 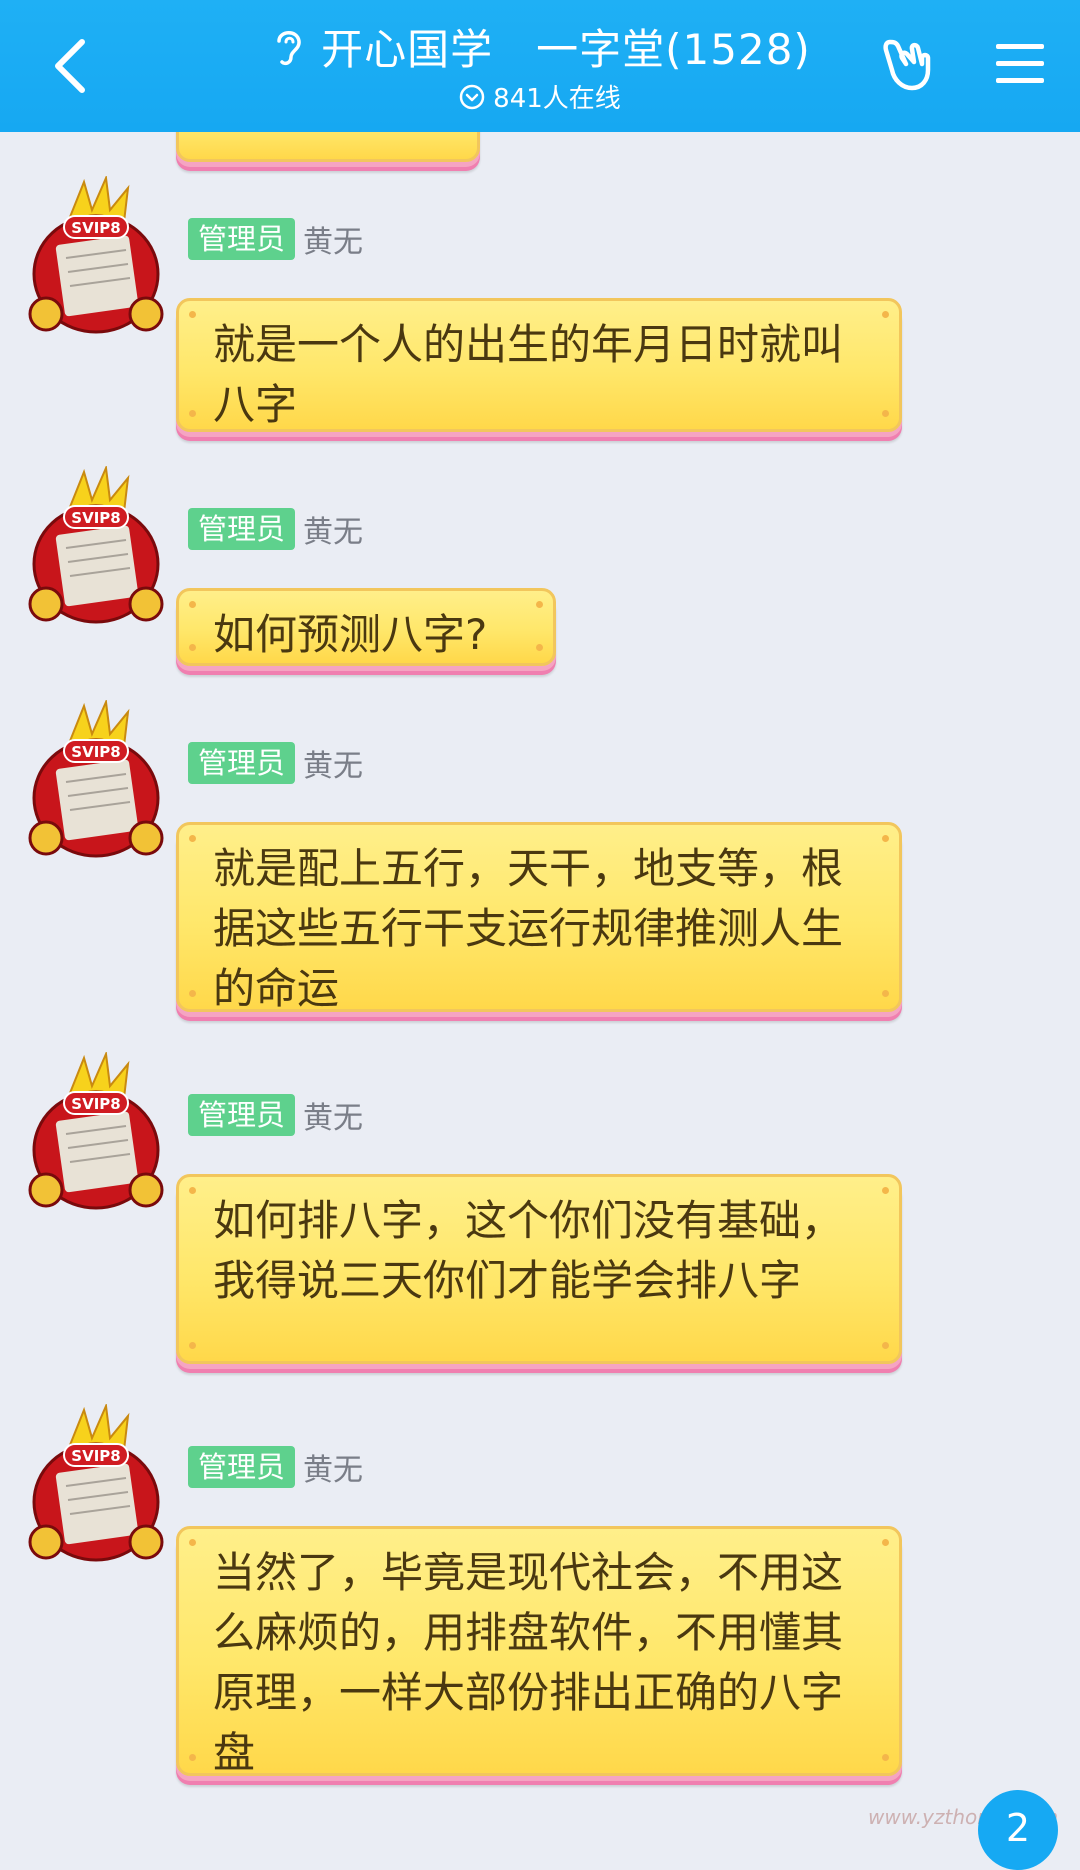 I want to click on message-text: 如何预测八字?, so click(x=350, y=634).